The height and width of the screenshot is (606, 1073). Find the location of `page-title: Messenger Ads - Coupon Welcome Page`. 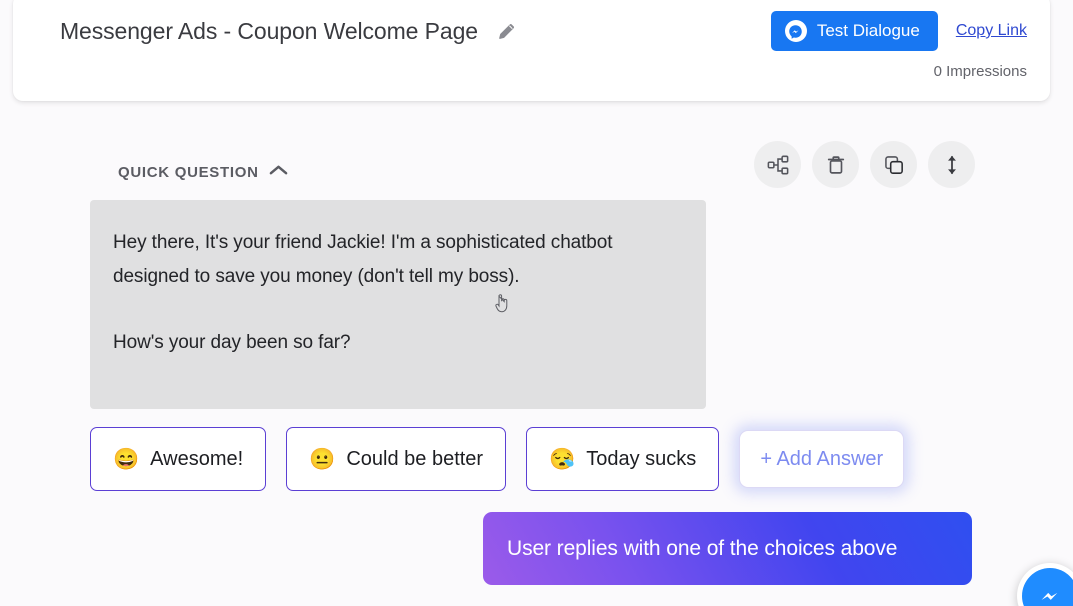

page-title: Messenger Ads - Coupon Welcome Page is located at coordinates (269, 31).